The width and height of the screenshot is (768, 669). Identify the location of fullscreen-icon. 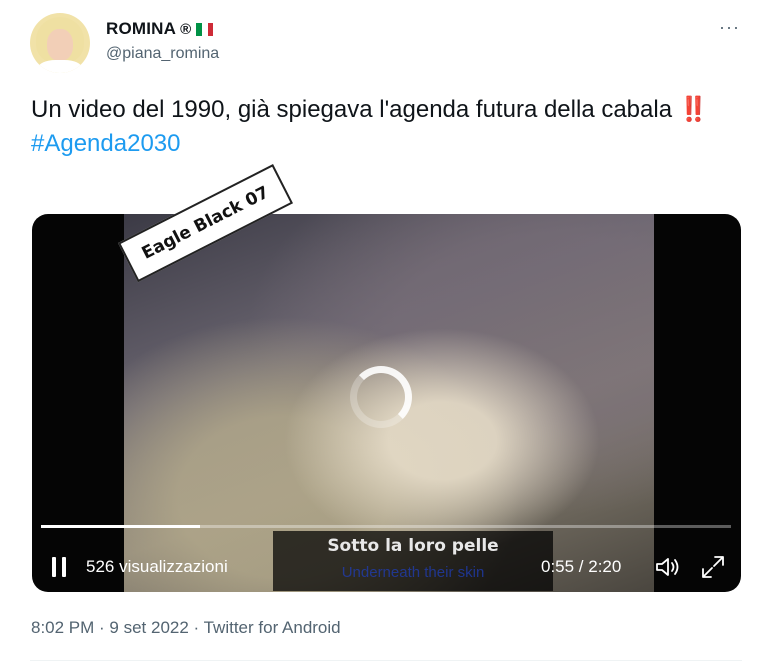
(713, 567).